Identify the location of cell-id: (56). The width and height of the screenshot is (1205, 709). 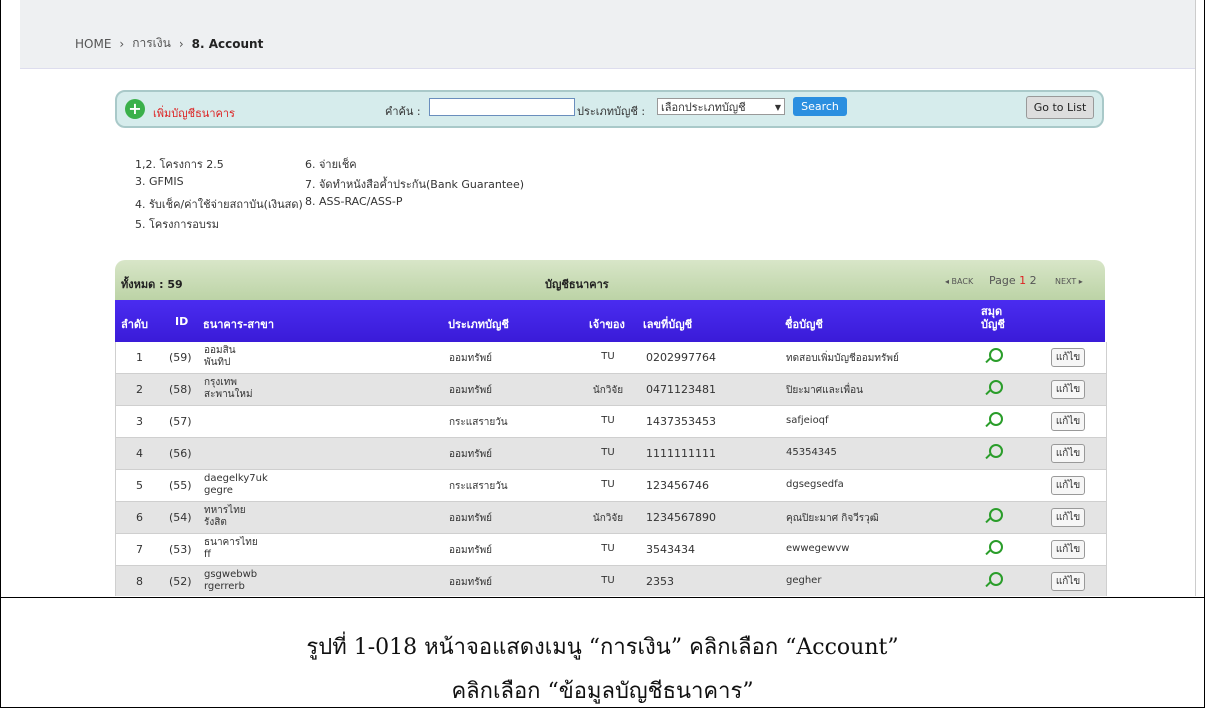
(180, 453).